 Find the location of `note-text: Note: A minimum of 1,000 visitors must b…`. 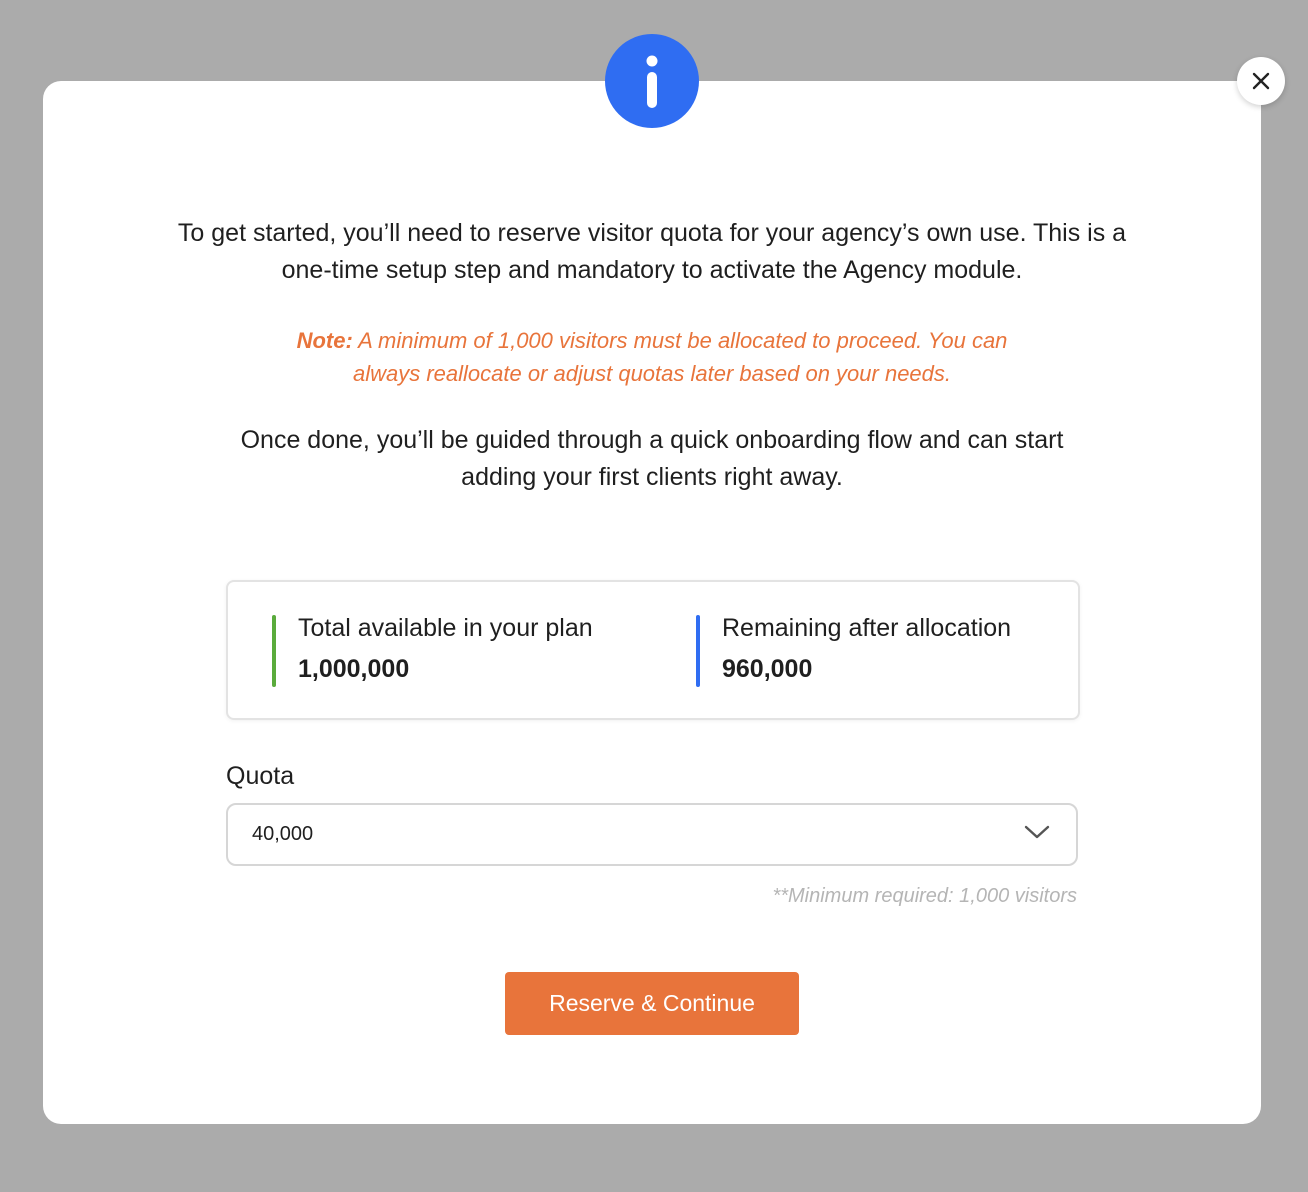

note-text: Note: A minimum of 1,000 visitors must b… is located at coordinates (652, 357).